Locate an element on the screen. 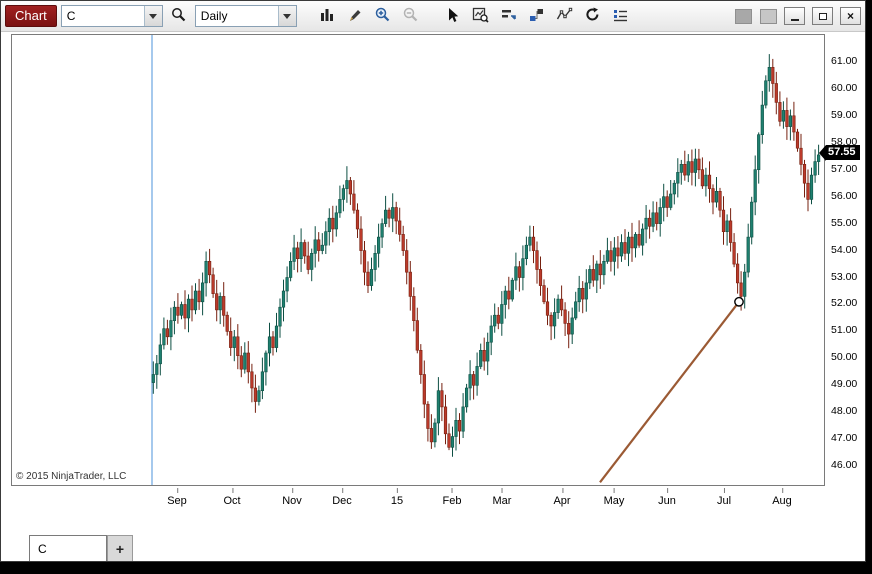 The width and height of the screenshot is (872, 574). chart-trader-icon is located at coordinates (508, 16).